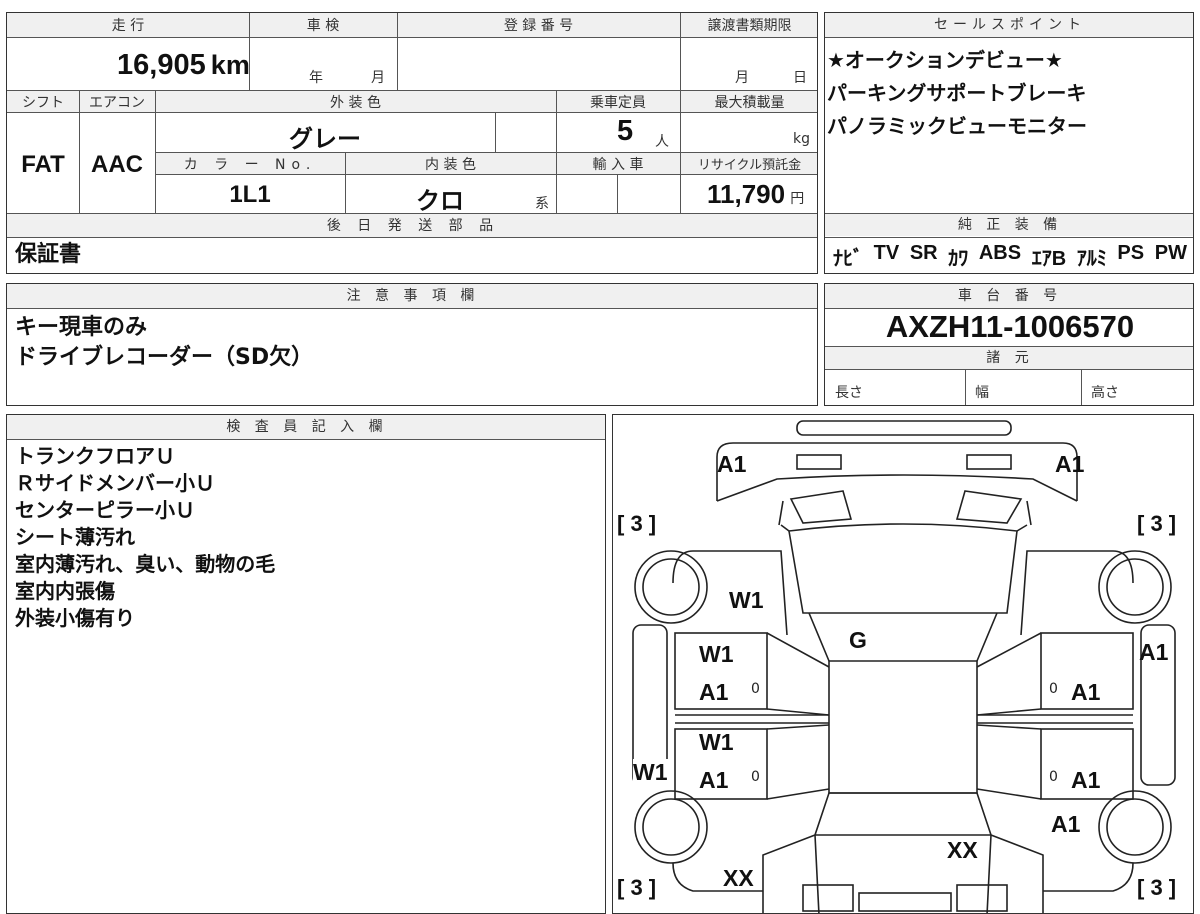 This screenshot has width=1200, height=914. I want to click on tyre-front-left: [ 3 ], so click(637, 887).